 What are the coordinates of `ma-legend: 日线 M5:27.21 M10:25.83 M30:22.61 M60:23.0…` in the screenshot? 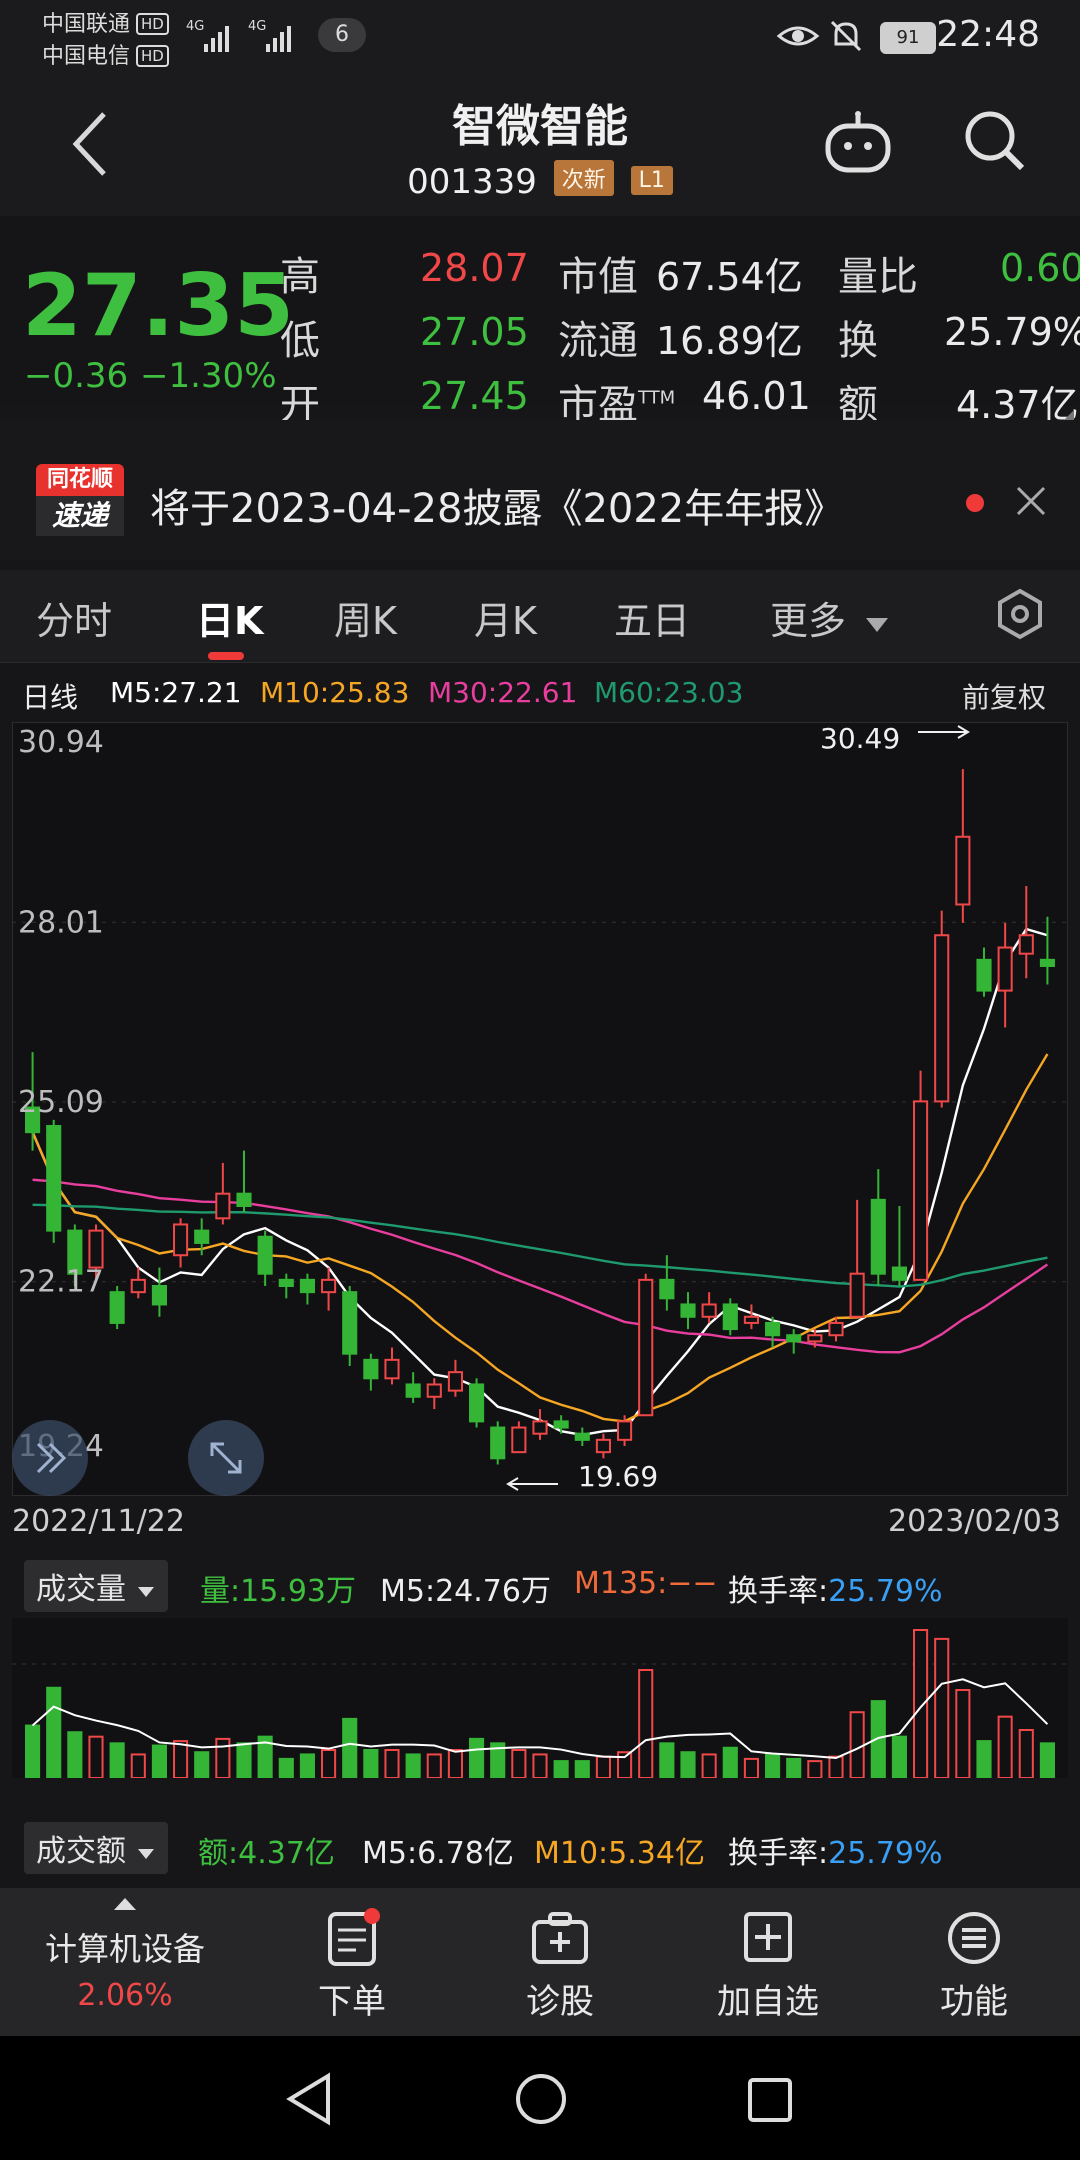 It's located at (540, 694).